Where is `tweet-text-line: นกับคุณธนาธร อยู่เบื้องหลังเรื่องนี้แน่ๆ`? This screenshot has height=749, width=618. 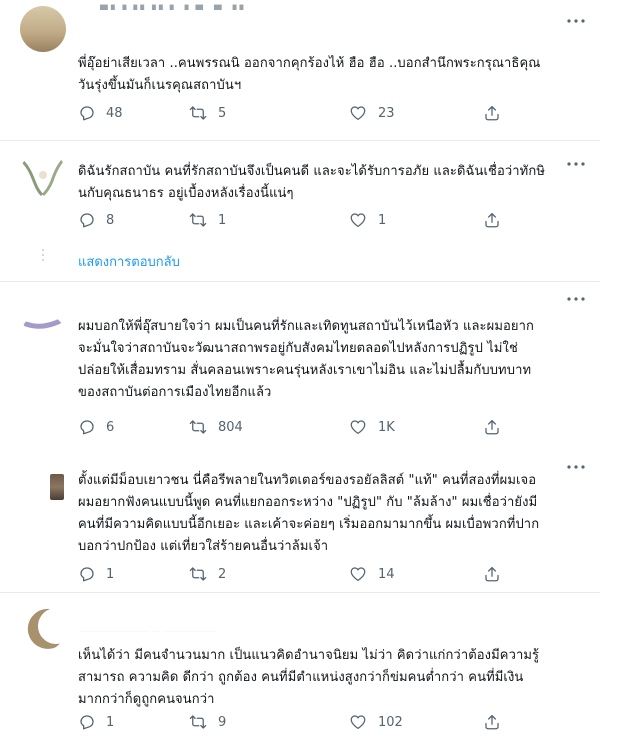
tweet-text-line: นกับคุณธนาธร อยู่เบื้องหลังเรื่องนี้แน่ๆ is located at coordinates (186, 193).